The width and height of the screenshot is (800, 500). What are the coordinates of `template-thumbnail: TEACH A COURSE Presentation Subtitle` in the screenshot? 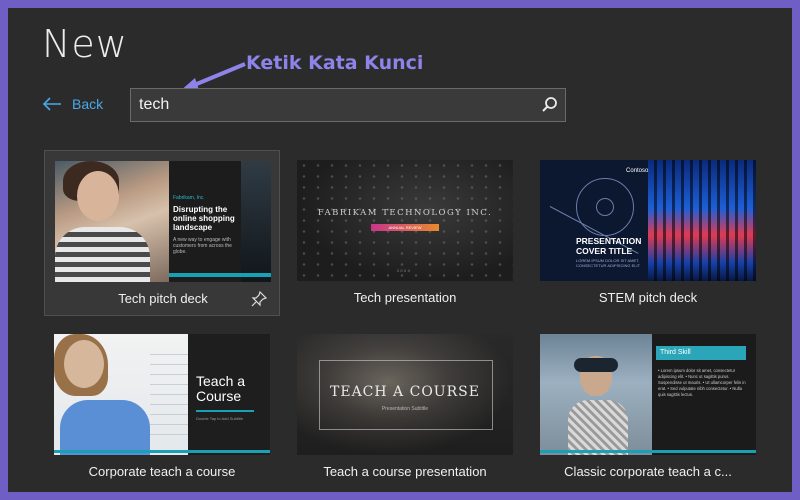 It's located at (405, 394).